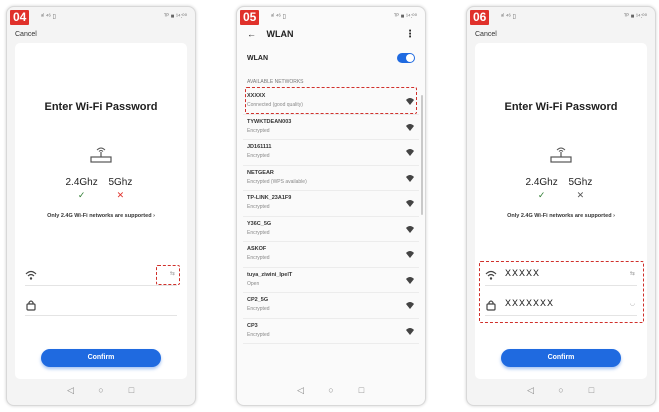 Image resolution: width=659 pixels, height=412 pixels. I want to click on network-name: tuya_ziwini_IpelT, so click(270, 274).